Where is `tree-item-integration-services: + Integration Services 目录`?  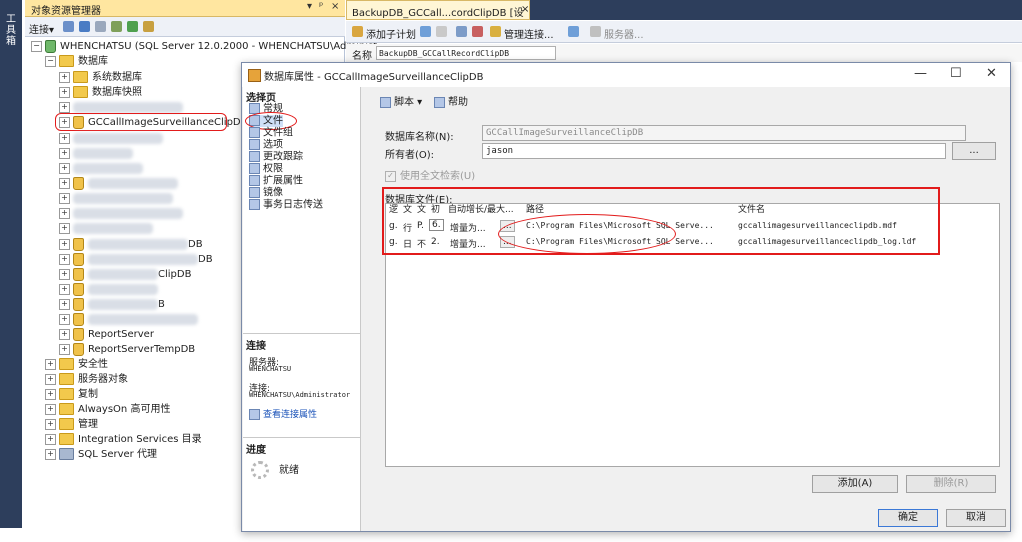
tree-item-integration-services: + Integration Services 目录 is located at coordinates (123, 439).